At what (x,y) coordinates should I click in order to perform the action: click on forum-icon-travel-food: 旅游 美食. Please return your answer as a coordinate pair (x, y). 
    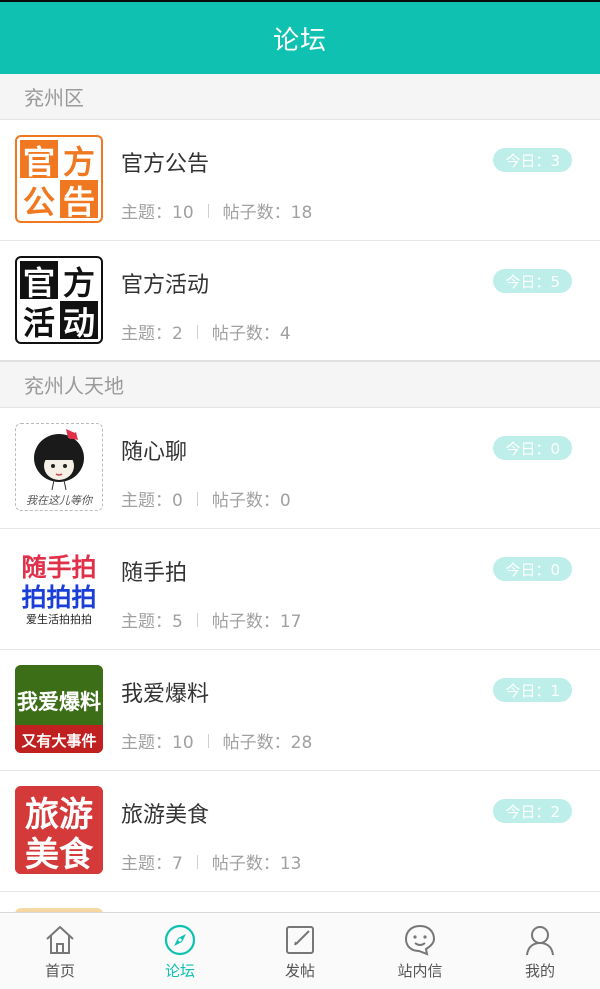
    Looking at the image, I should click on (59, 830).